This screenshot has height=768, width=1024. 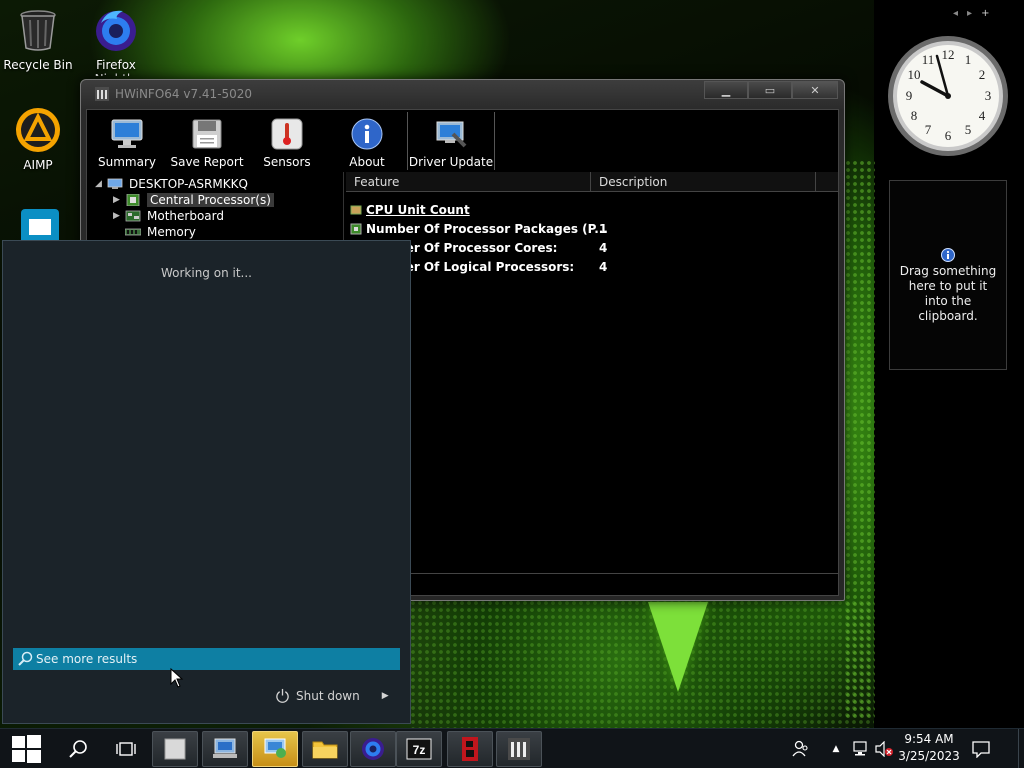 I want to click on wallpaper-texture-right, so click(x=860, y=440).